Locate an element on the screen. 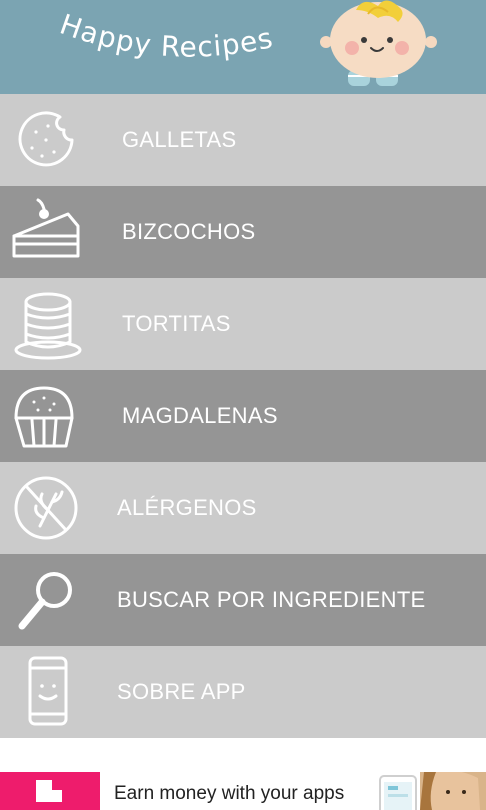 The image size is (486, 810). ad-phone-image is located at coordinates (398, 792).